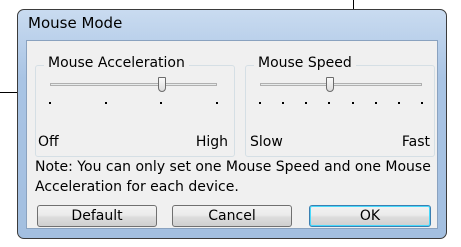  Describe the element at coordinates (133, 91) in the screenshot. I see `acceleration-slider` at that location.